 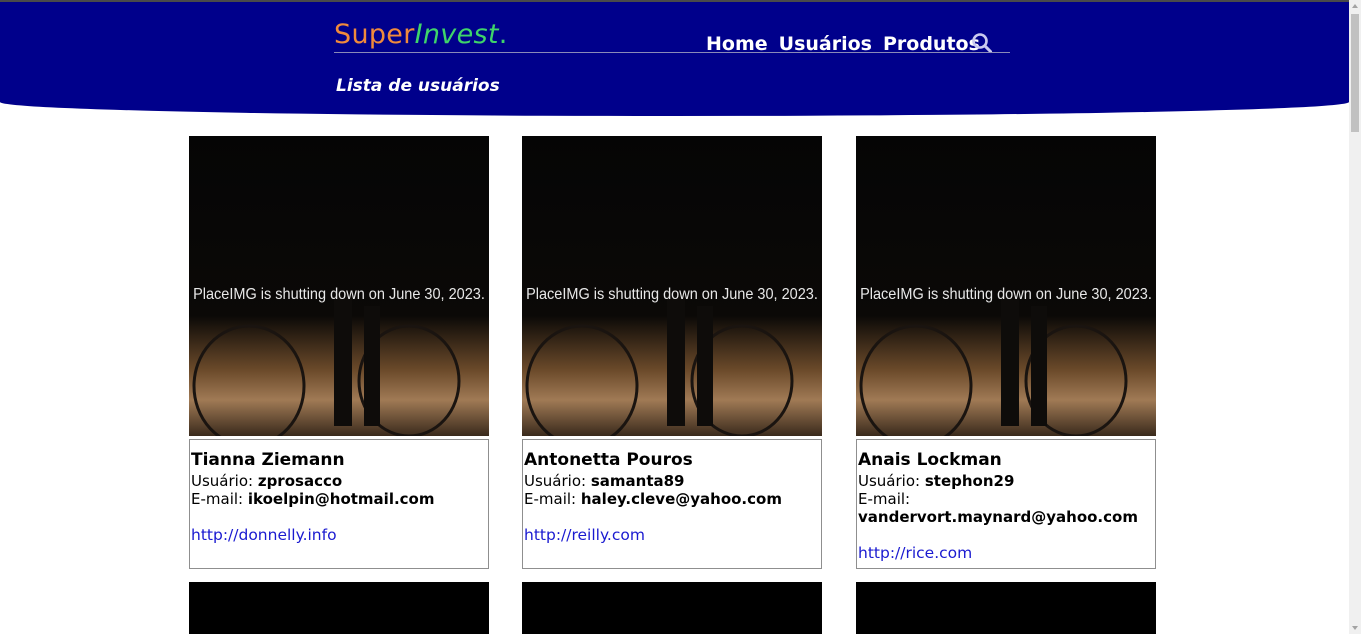 I want to click on user-email: vandervort.maynard@yahoo.com, so click(x=998, y=517).